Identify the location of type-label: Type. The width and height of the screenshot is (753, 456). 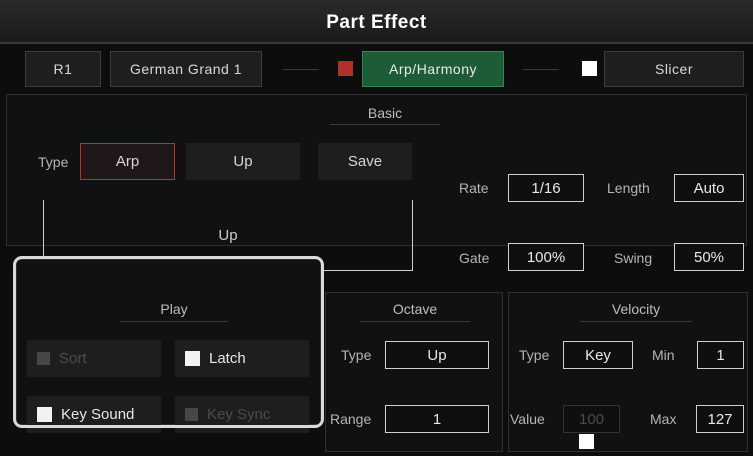
(53, 162).